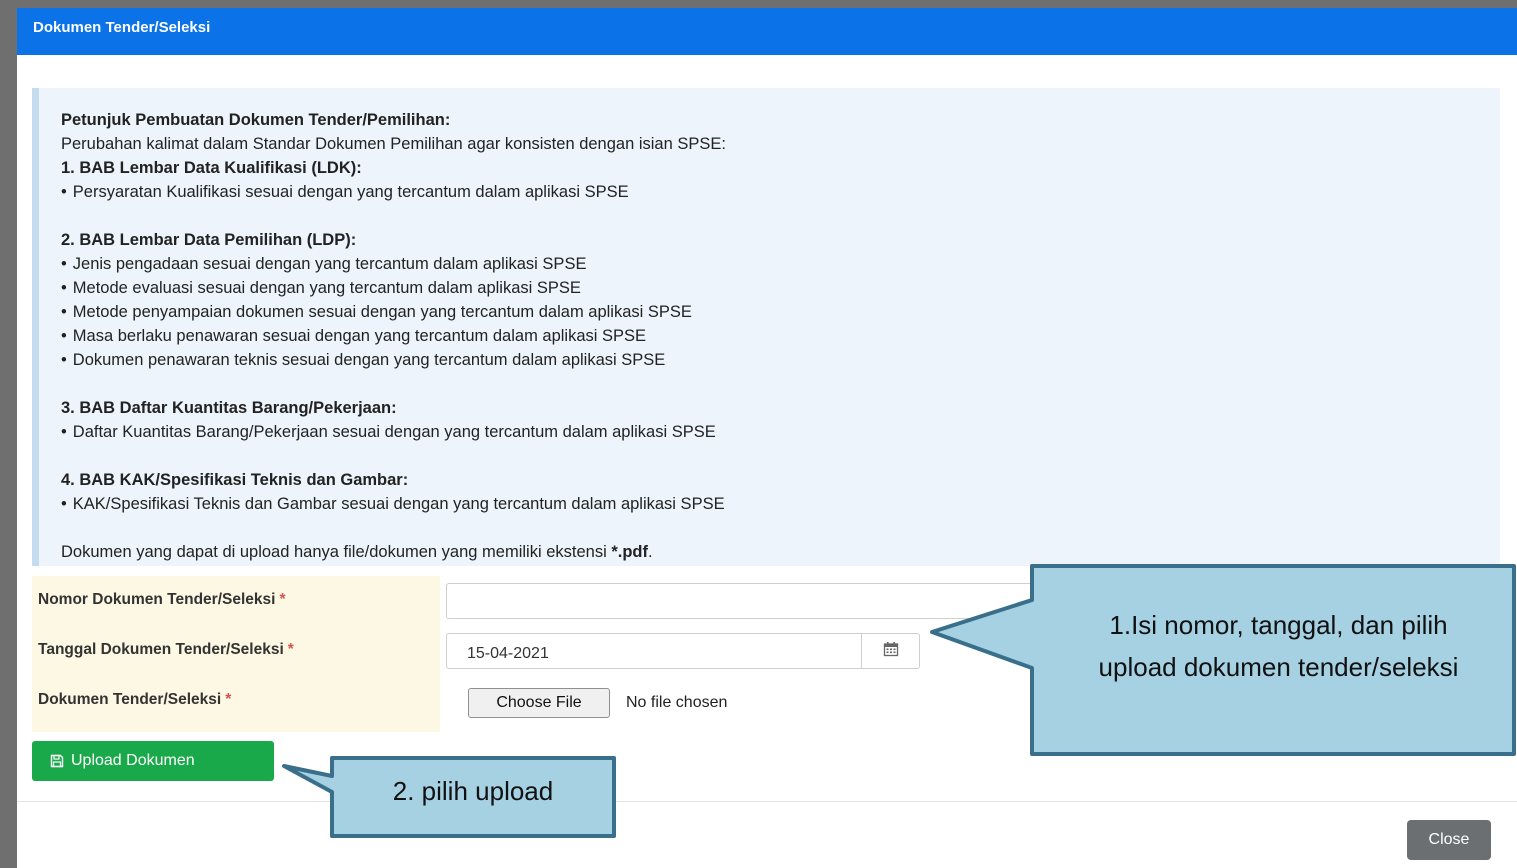  Describe the element at coordinates (236, 651) in the screenshot. I see `tanggal-label: Tanggal Dokumen Tender/Seleksi *` at that location.